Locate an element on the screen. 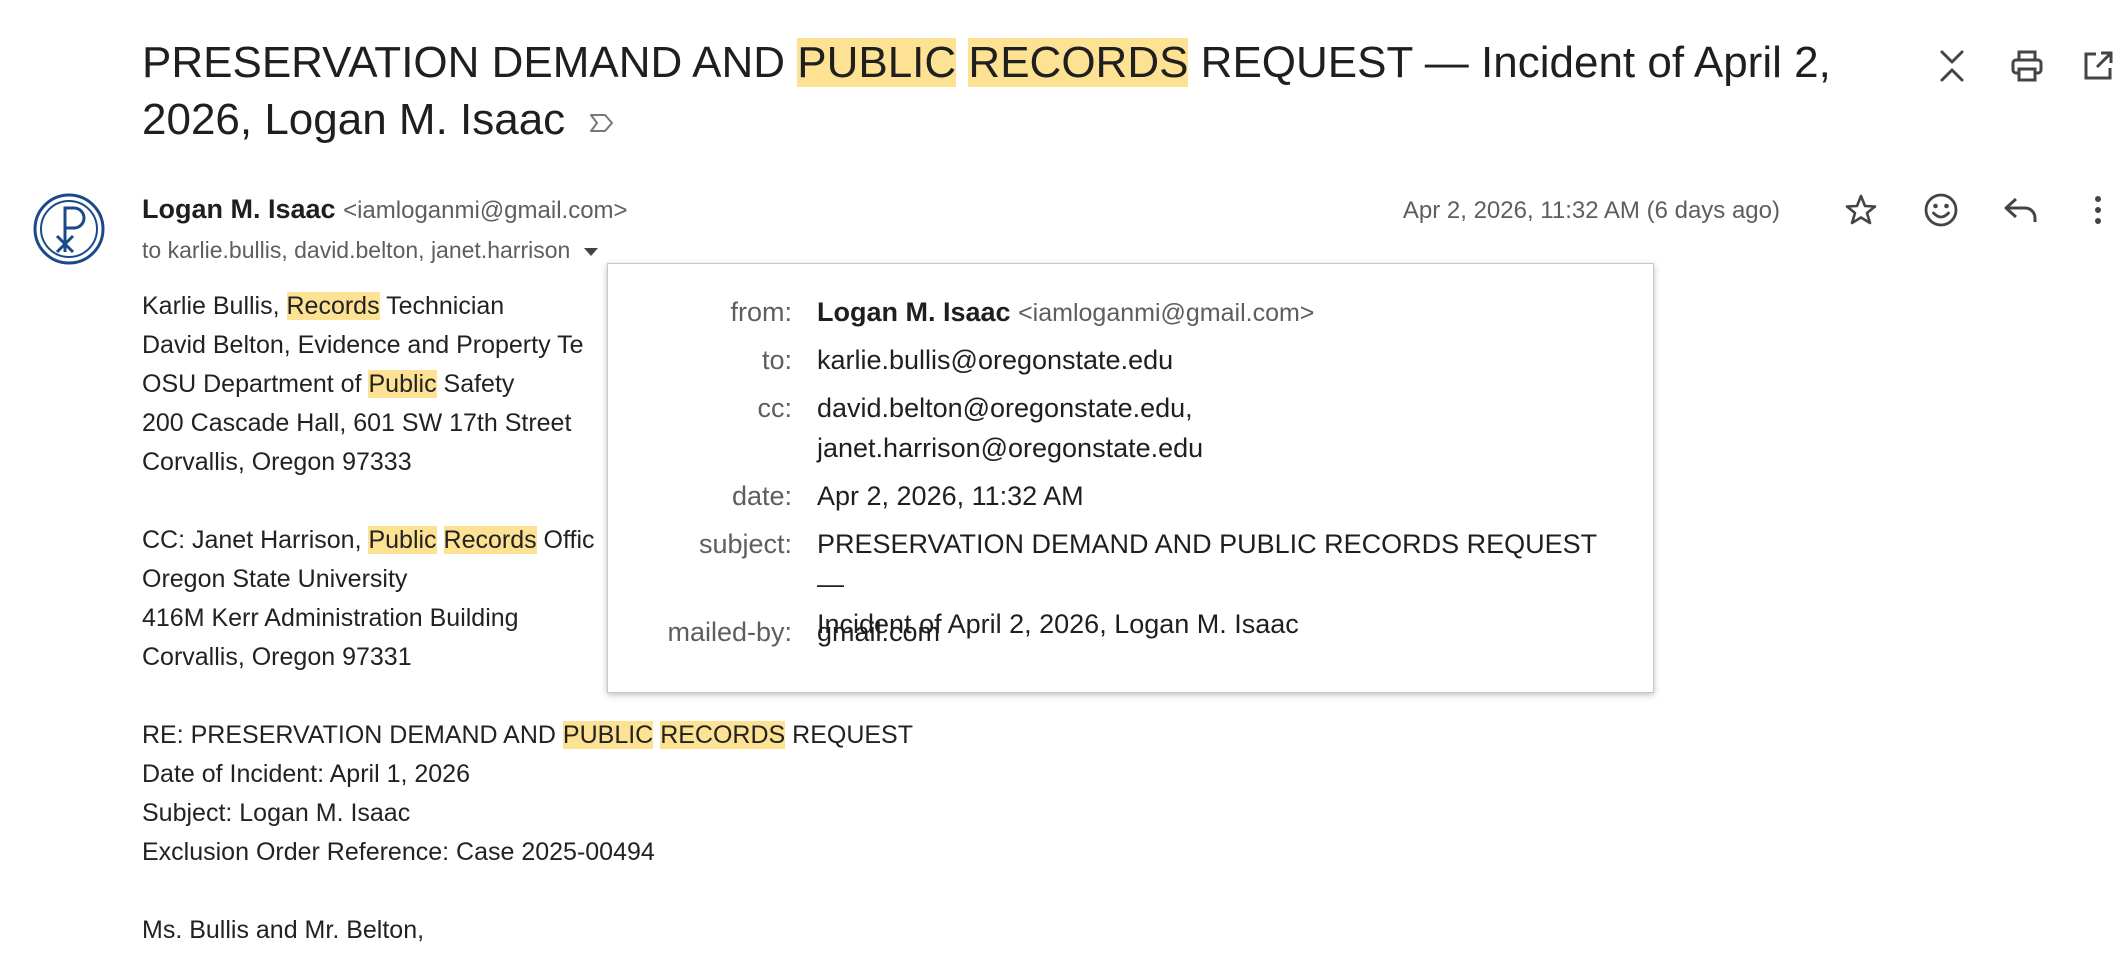  sender: Logan M. Isaac <iamloganmi@gmail.com> is located at coordinates (385, 210).